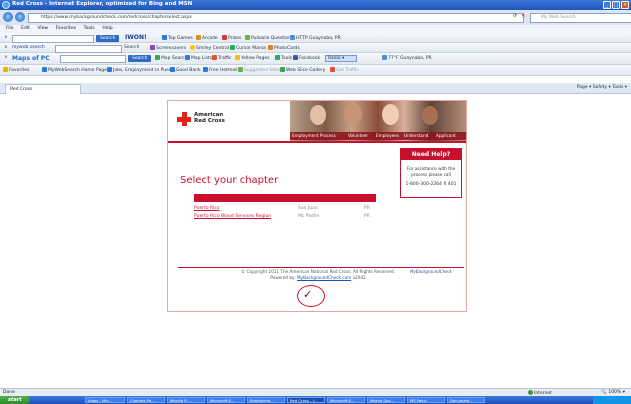 The image size is (631, 404). Describe the element at coordinates (580, 18) in the screenshot. I see `search-input: My Web Search` at that location.